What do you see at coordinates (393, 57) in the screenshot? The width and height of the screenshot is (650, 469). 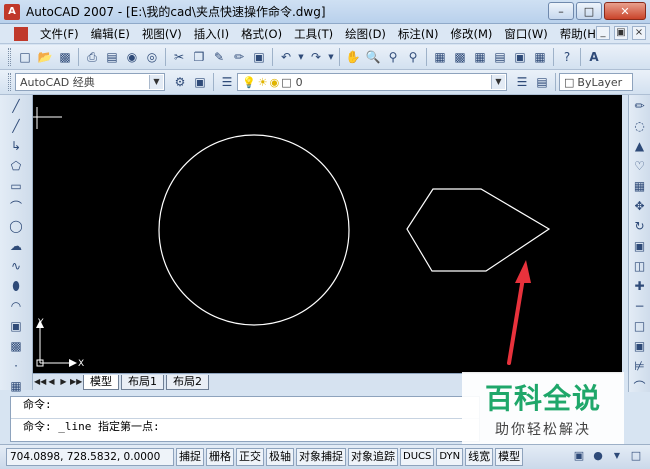 I see `zoom-window-icon: ⚲` at bounding box center [393, 57].